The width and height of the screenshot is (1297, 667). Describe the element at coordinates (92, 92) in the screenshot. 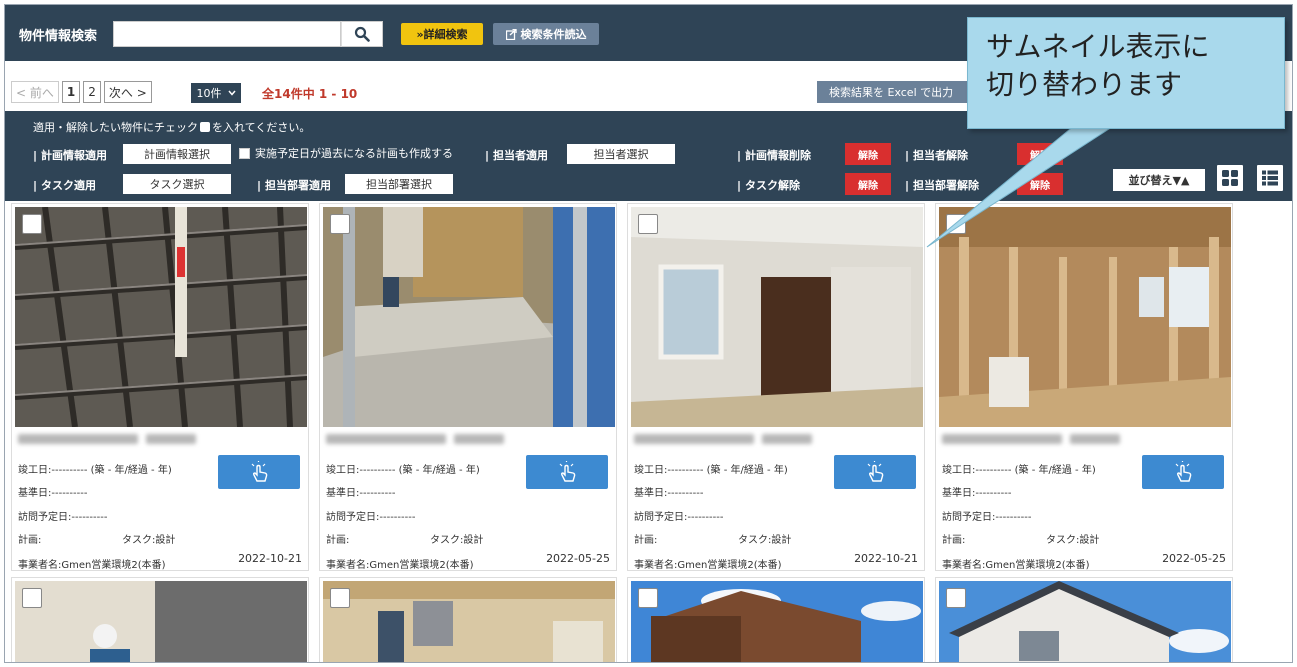

I see `page-2-button: 2` at that location.